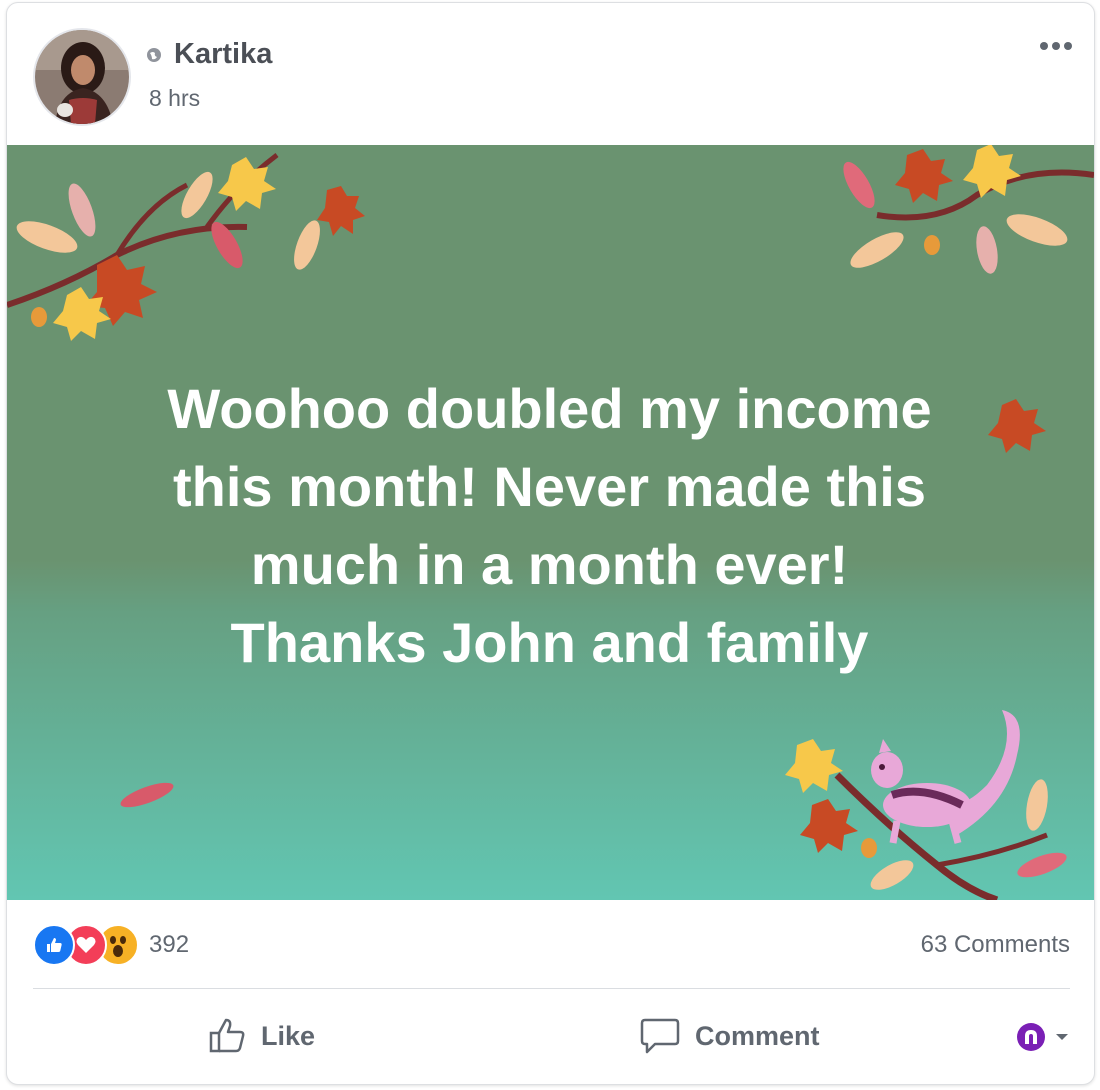 The height and width of the screenshot is (1090, 1100). I want to click on like-reaction-icon, so click(54, 945).